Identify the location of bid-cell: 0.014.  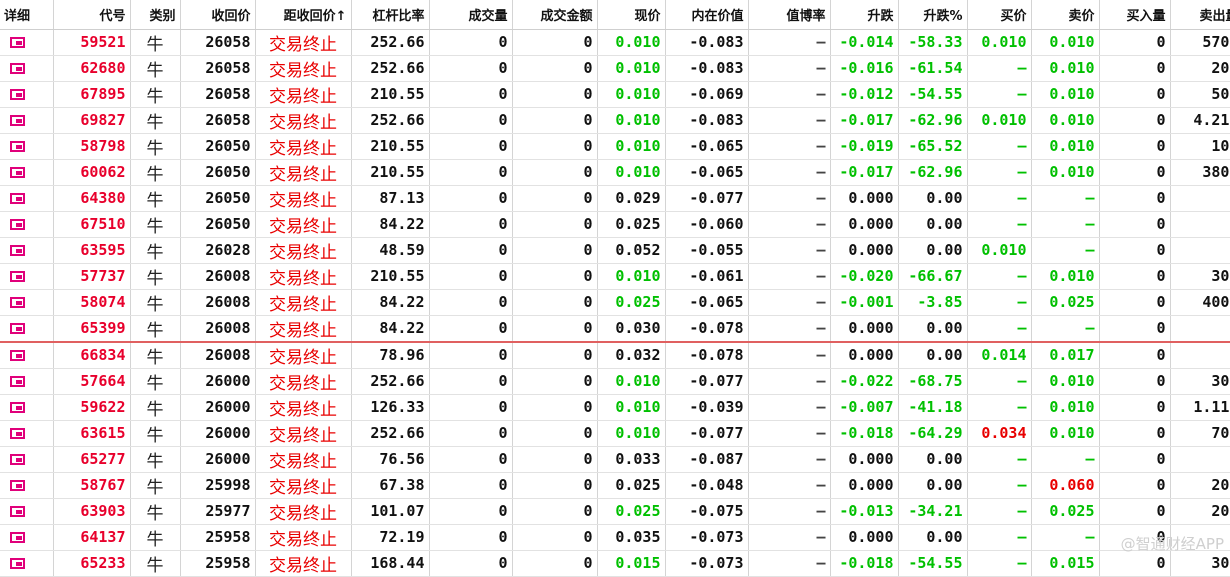
(999, 355).